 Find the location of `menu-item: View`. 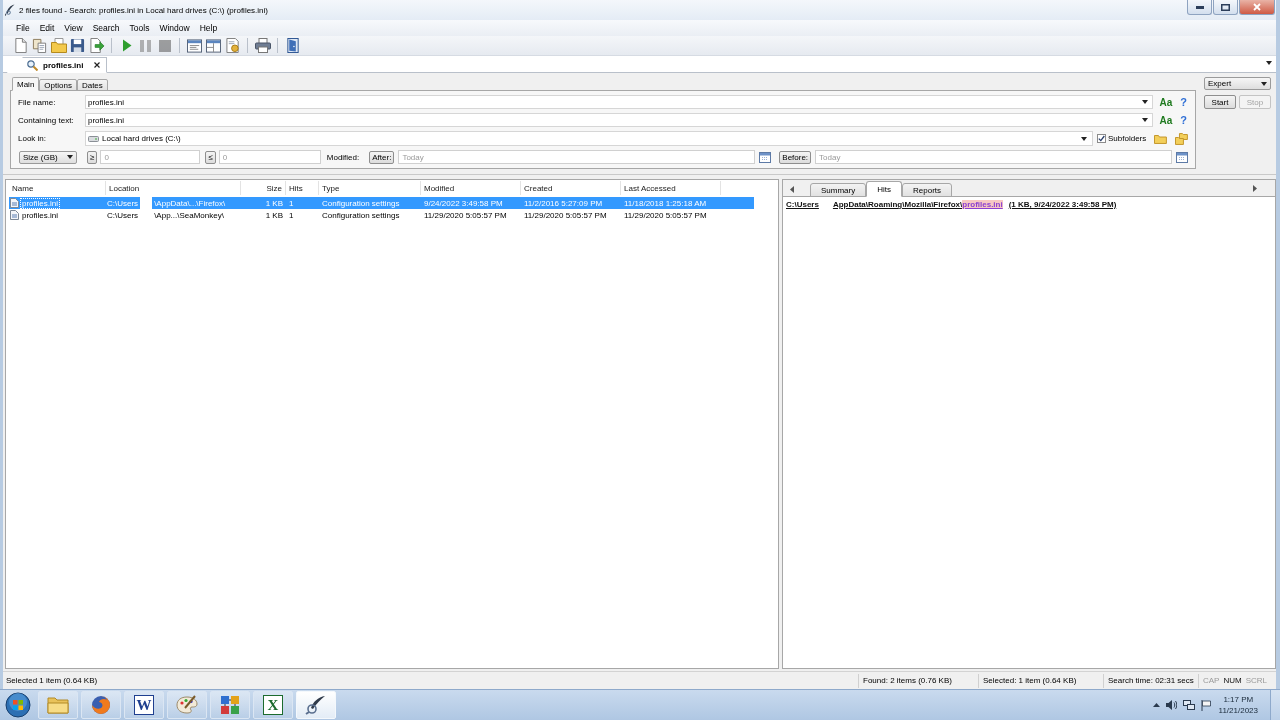

menu-item: View is located at coordinates (73, 28).